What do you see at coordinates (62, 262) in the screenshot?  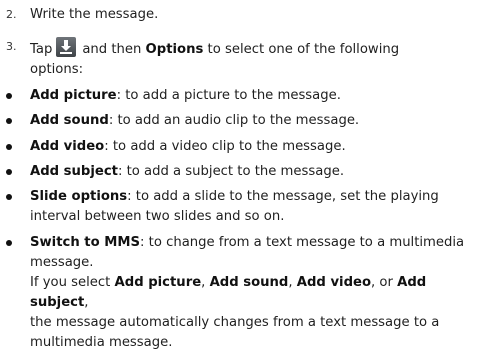 I see `item-desc-line2: message.` at bounding box center [62, 262].